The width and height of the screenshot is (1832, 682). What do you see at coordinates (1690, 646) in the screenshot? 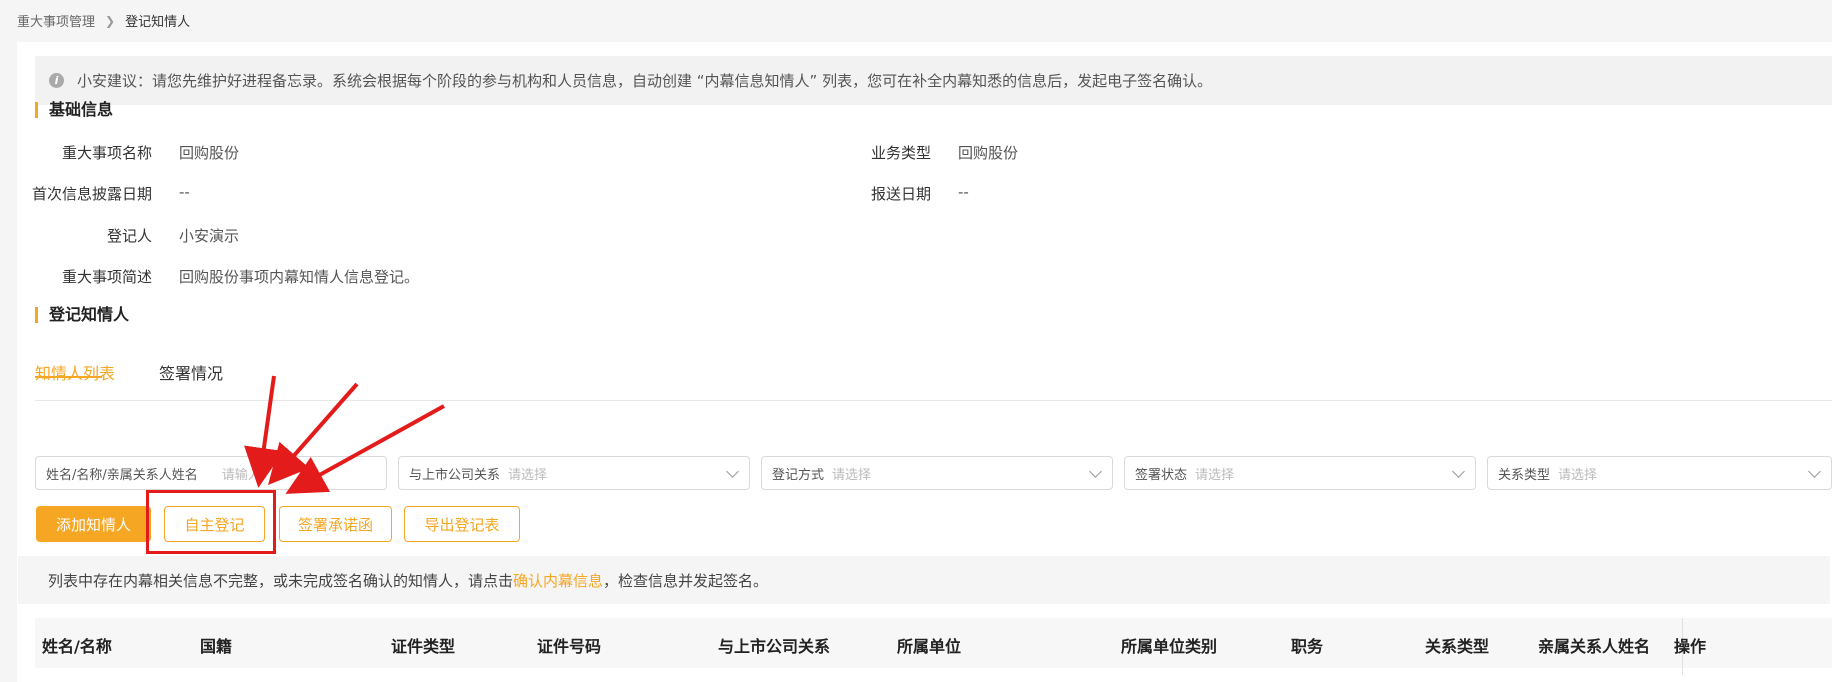
I see `th-operation: 操作` at bounding box center [1690, 646].